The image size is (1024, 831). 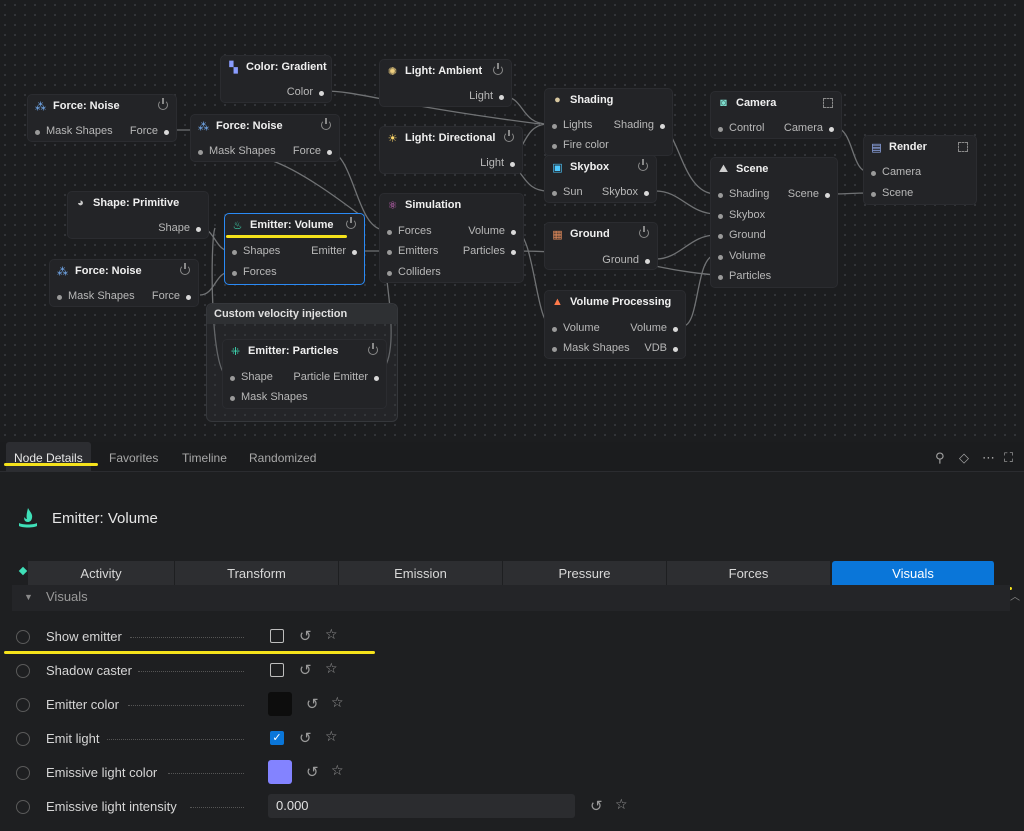 I want to click on emit-light-checkbox: ✓, so click(x=277, y=738).